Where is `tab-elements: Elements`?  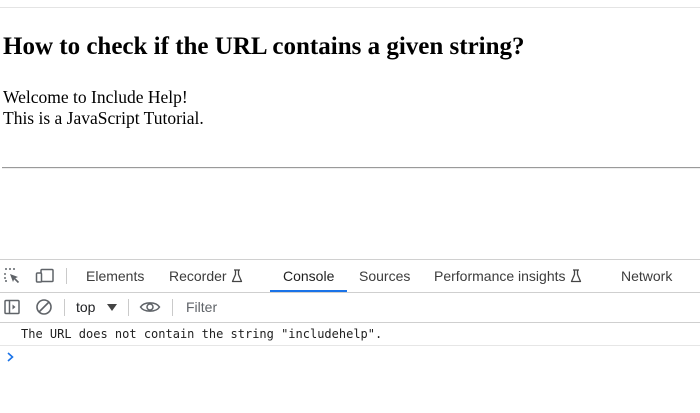 tab-elements: Elements is located at coordinates (115, 276).